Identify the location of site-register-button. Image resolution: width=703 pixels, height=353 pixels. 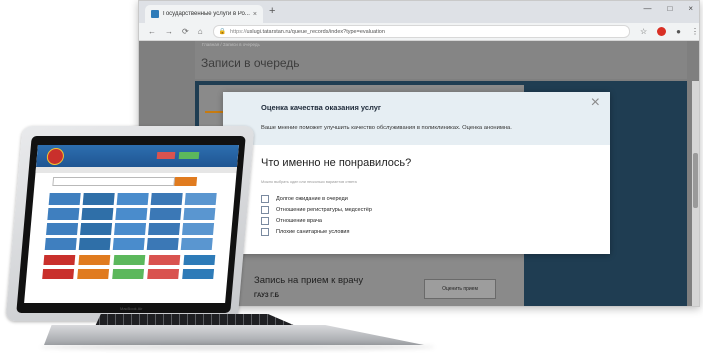
(189, 155).